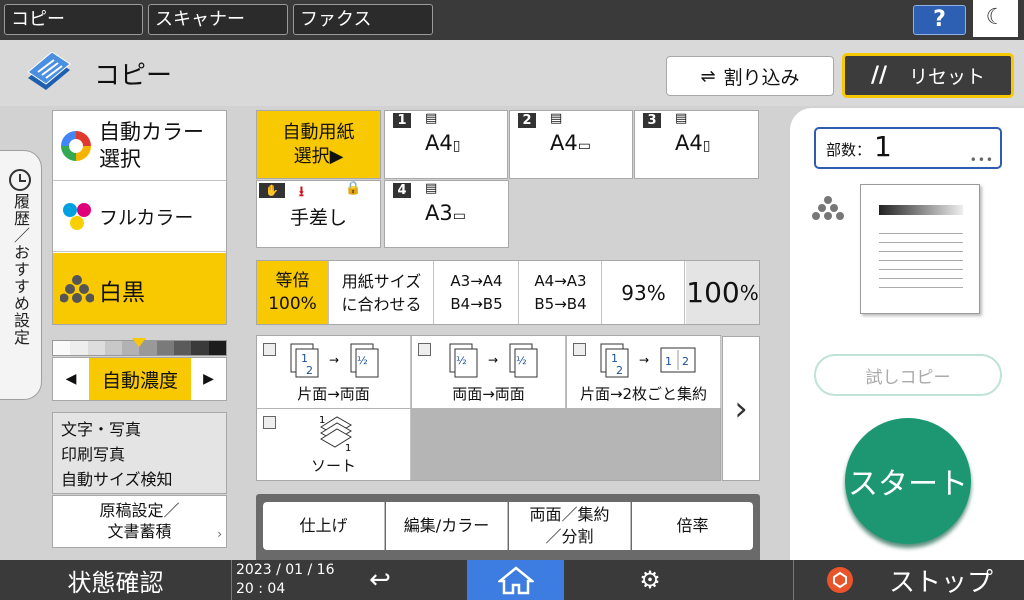 Image resolution: width=1024 pixels, height=600 pixels. I want to click on mode-sort: 11 ソート, so click(334, 444).